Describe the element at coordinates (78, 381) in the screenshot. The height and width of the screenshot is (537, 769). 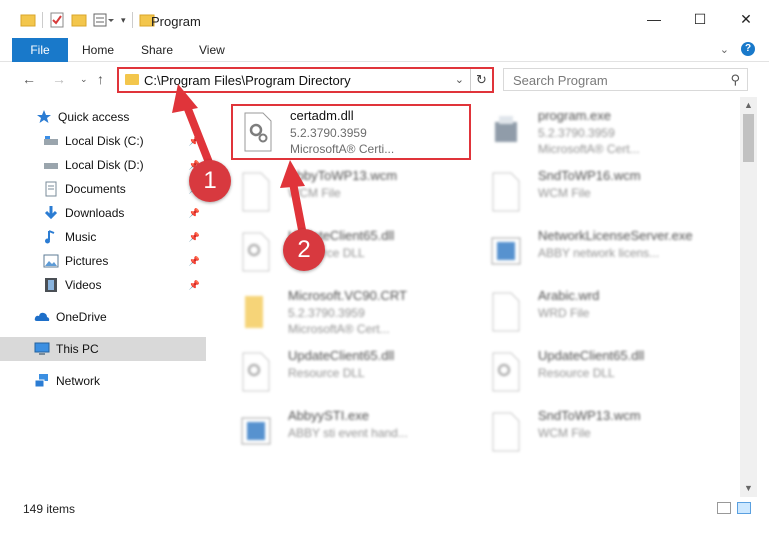
I see `sidebar-item-label: Network` at that location.